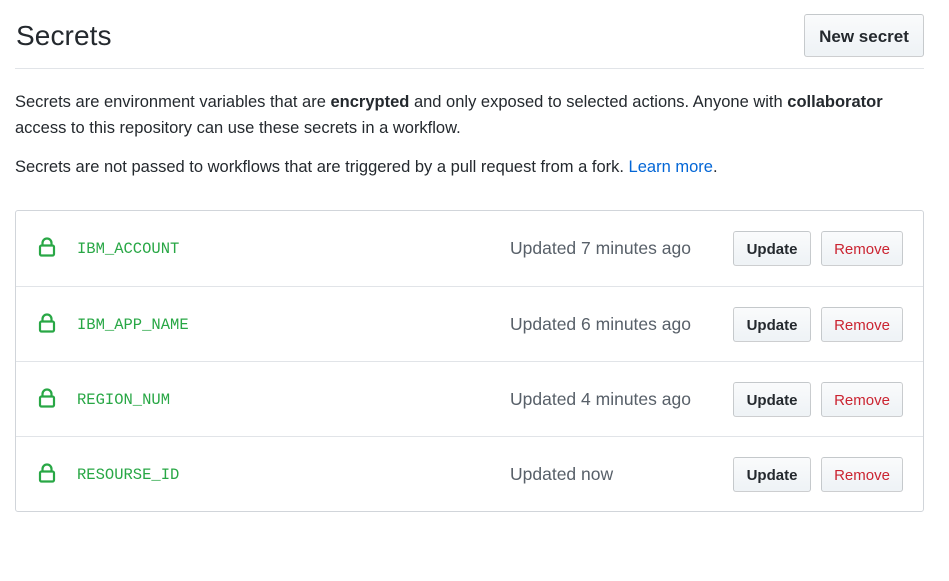 The image size is (949, 581). I want to click on secret-row: RESOURSE_ID Updated now Update Remove, so click(469, 473).